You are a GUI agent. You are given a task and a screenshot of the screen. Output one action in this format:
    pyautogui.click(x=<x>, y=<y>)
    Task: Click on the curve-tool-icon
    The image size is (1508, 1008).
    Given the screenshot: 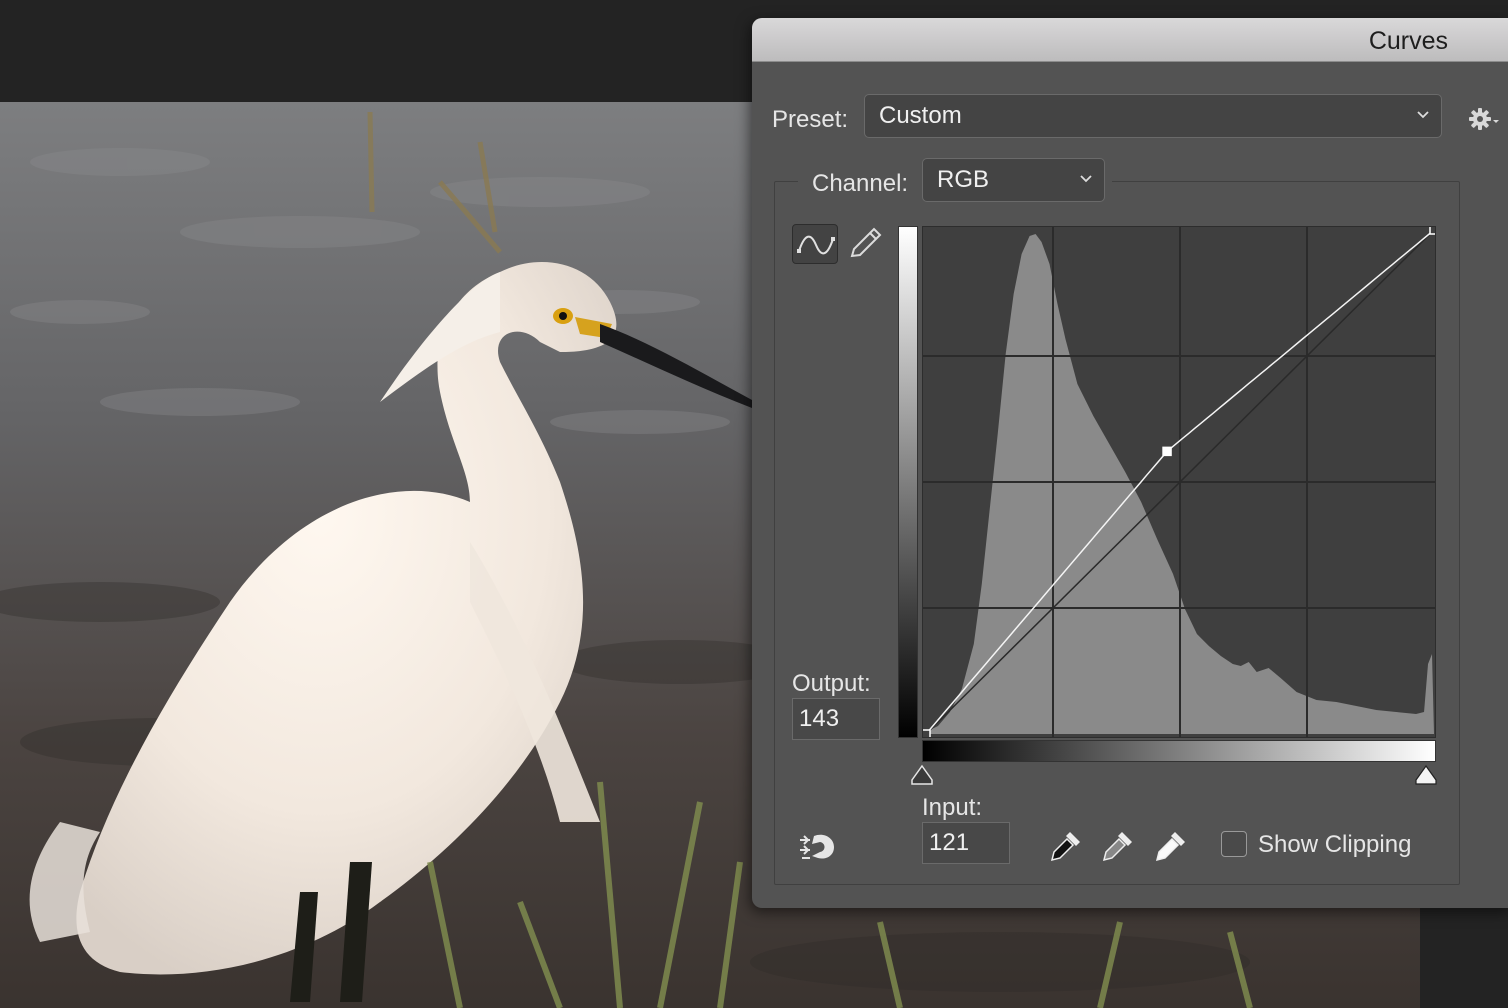 What is the action you would take?
    pyautogui.click(x=816, y=245)
    